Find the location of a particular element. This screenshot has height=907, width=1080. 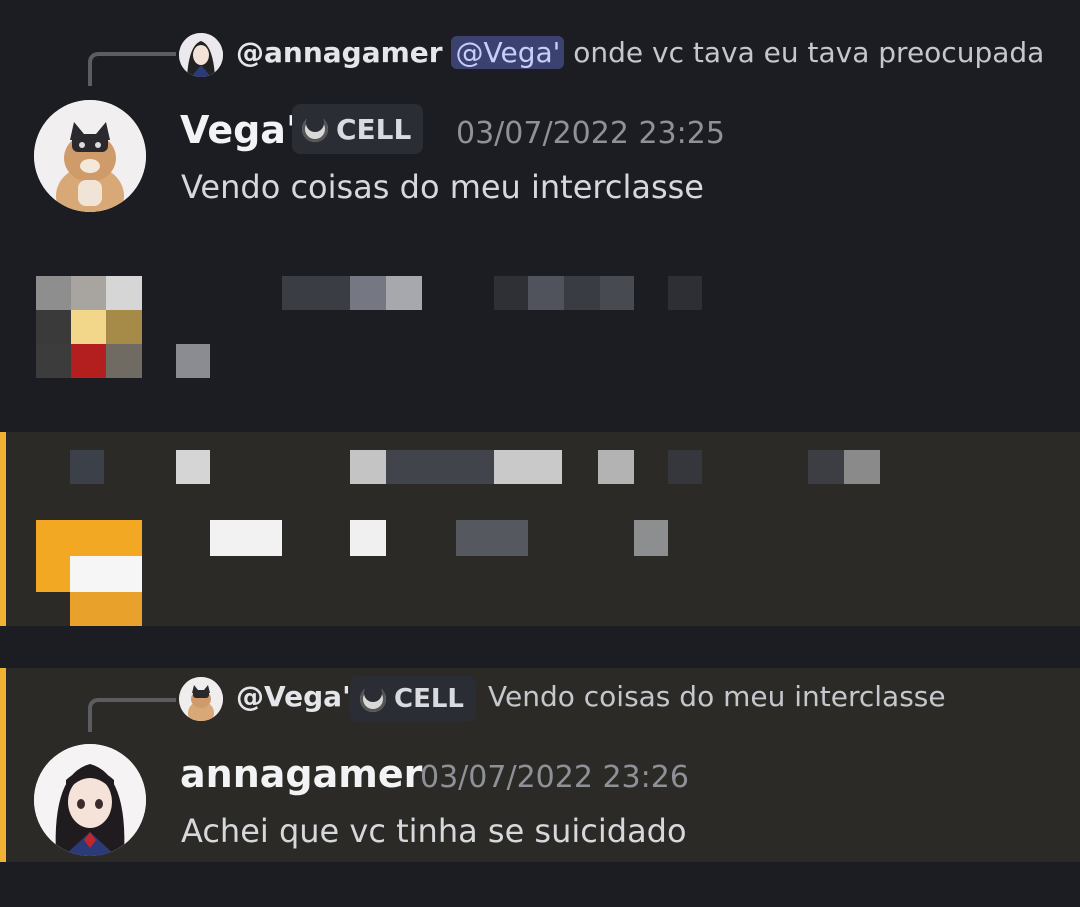

reply-text: onde vc tava eu tava preocupada is located at coordinates (809, 52).